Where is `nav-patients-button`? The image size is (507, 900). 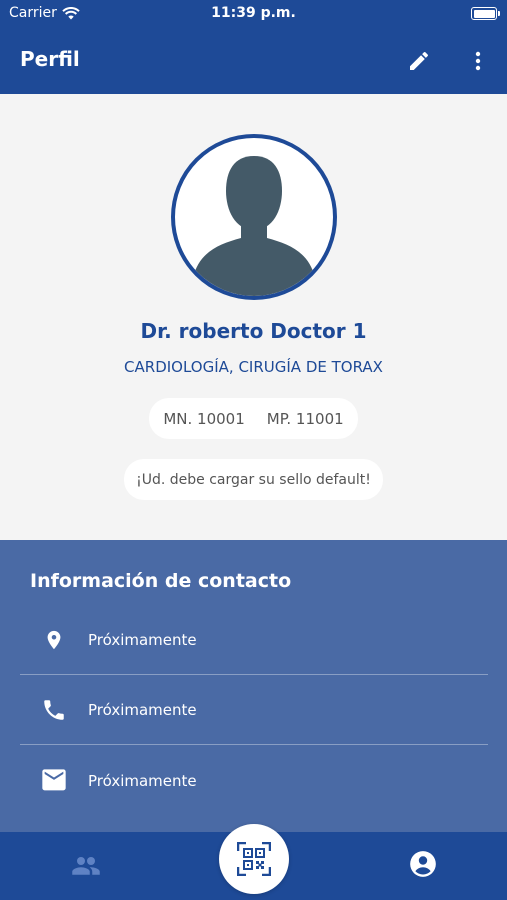 nav-patients-button is located at coordinates (86, 866).